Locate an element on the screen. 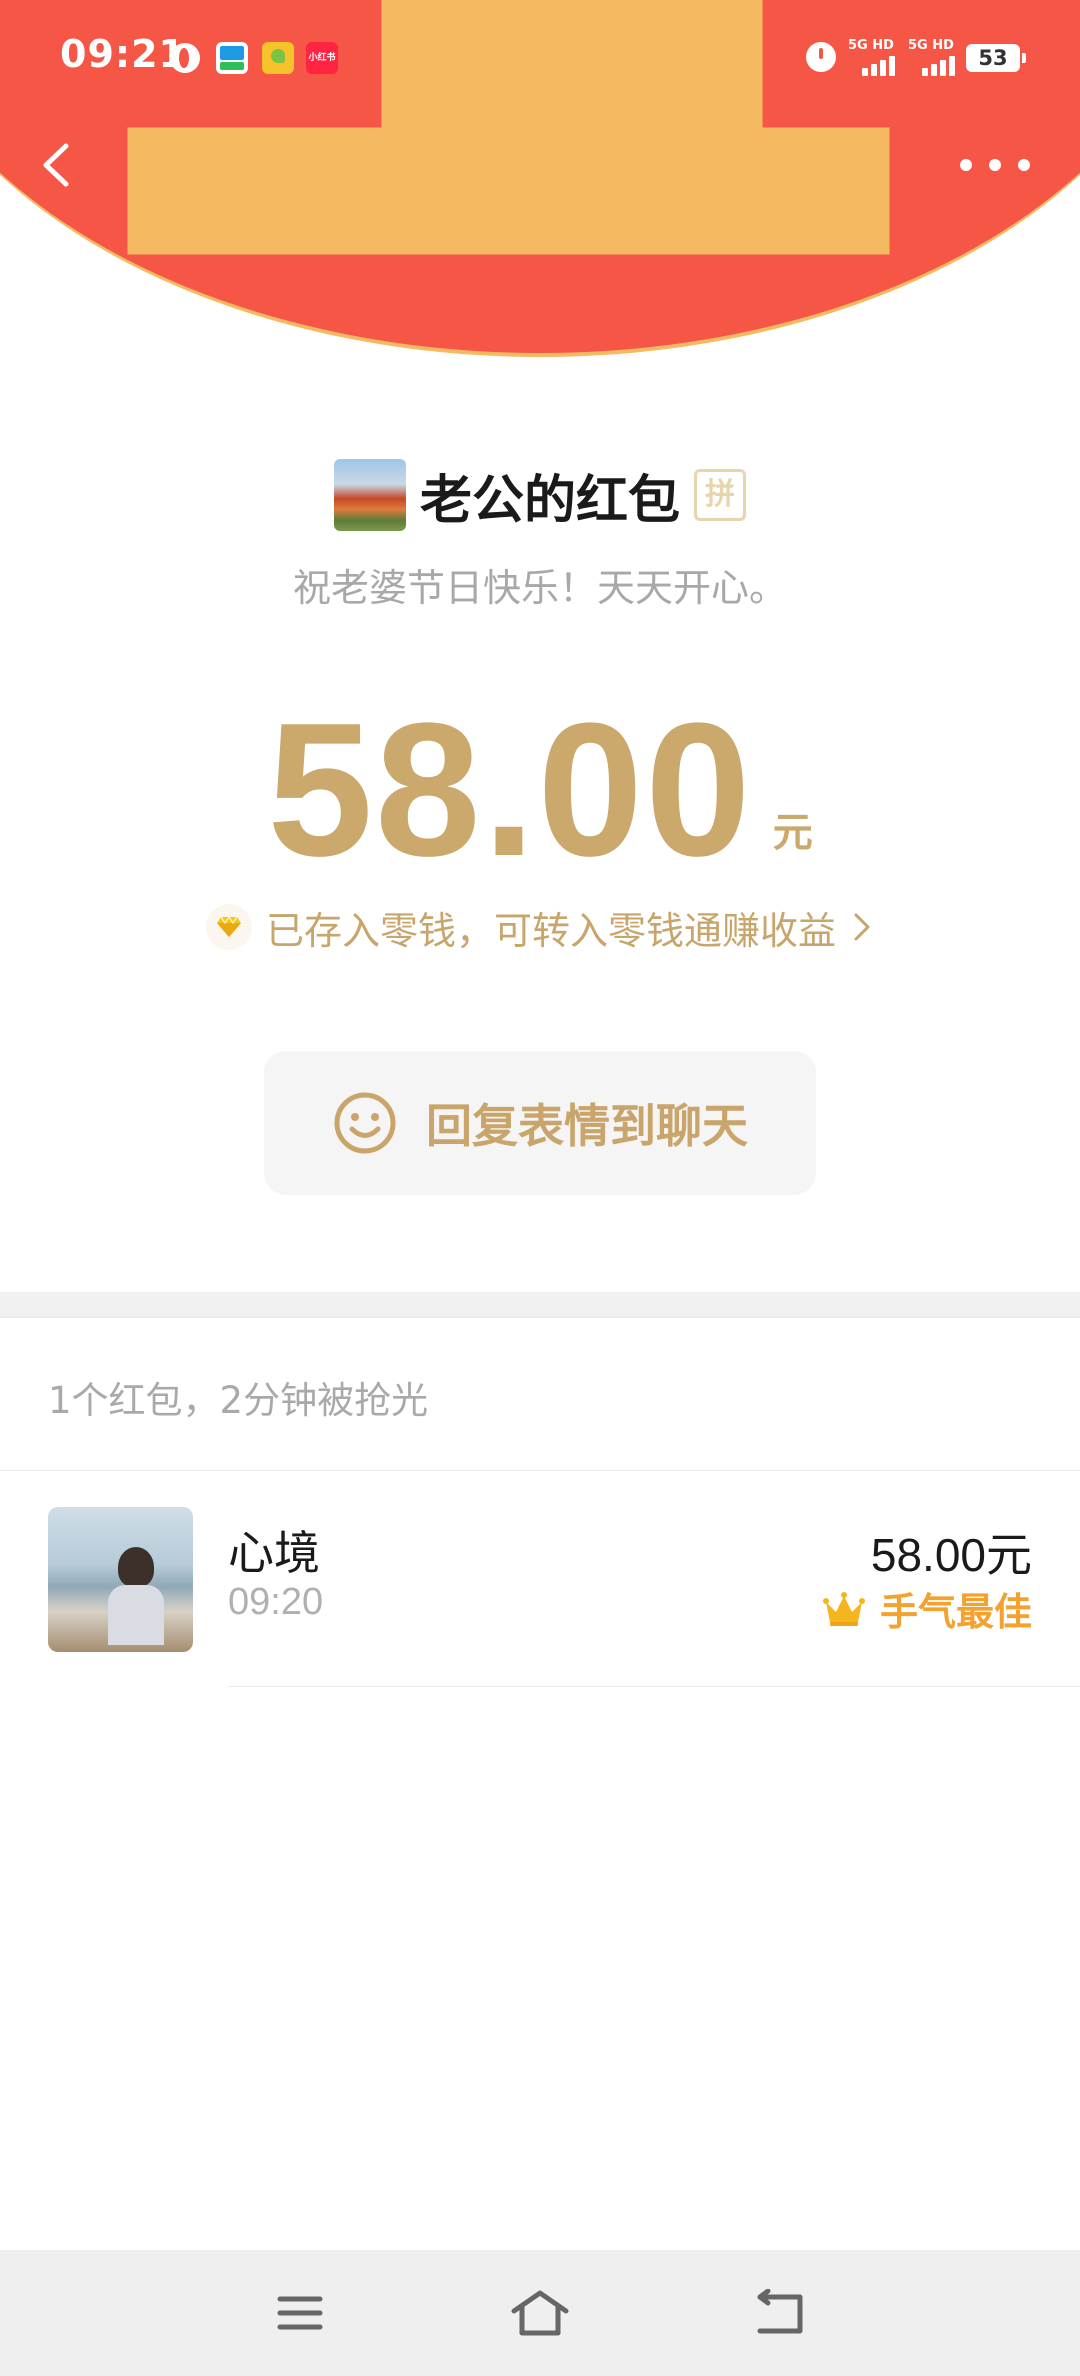 The height and width of the screenshot is (2376, 1080). home-button is located at coordinates (540, 2313).